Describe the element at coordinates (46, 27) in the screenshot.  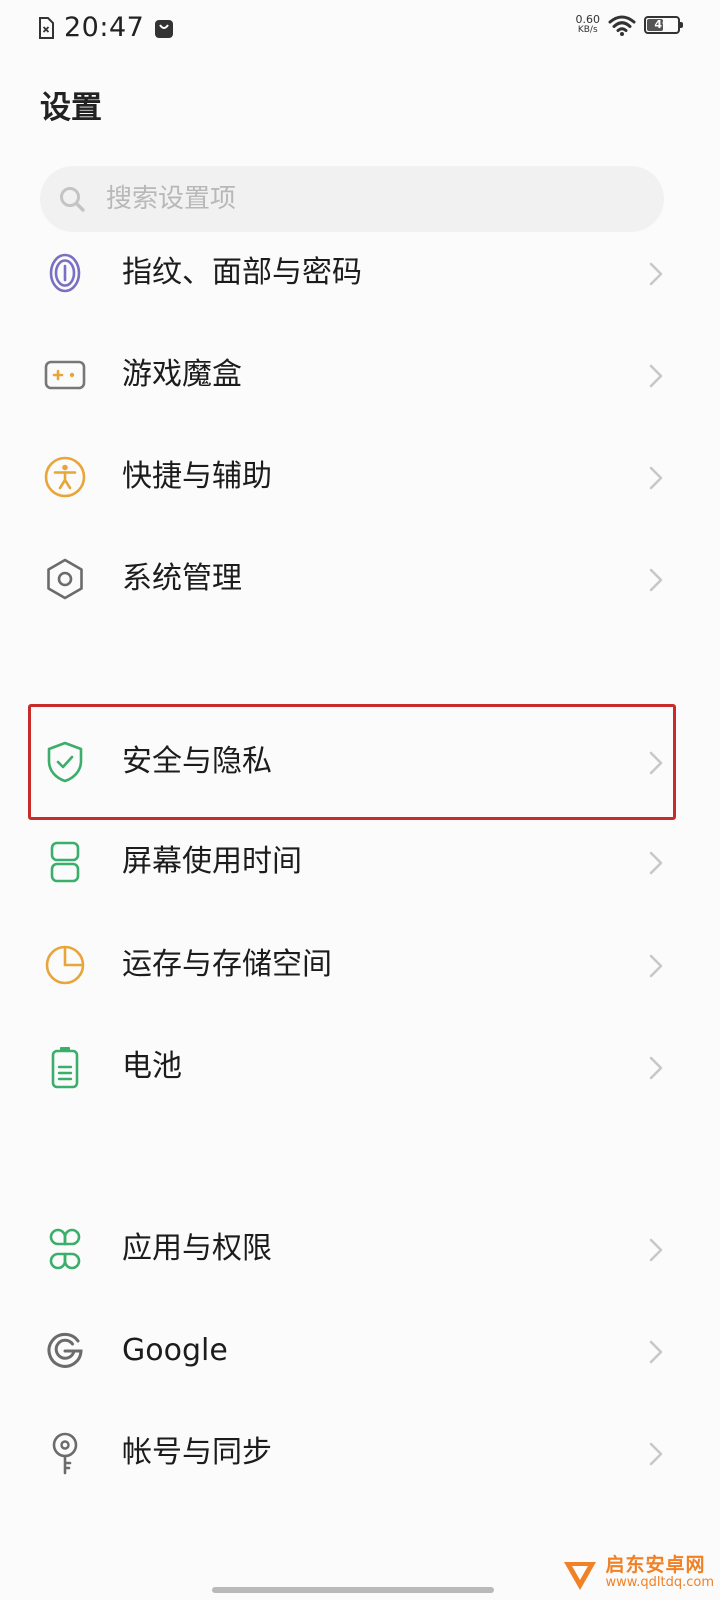
I see `sim-card-icon` at that location.